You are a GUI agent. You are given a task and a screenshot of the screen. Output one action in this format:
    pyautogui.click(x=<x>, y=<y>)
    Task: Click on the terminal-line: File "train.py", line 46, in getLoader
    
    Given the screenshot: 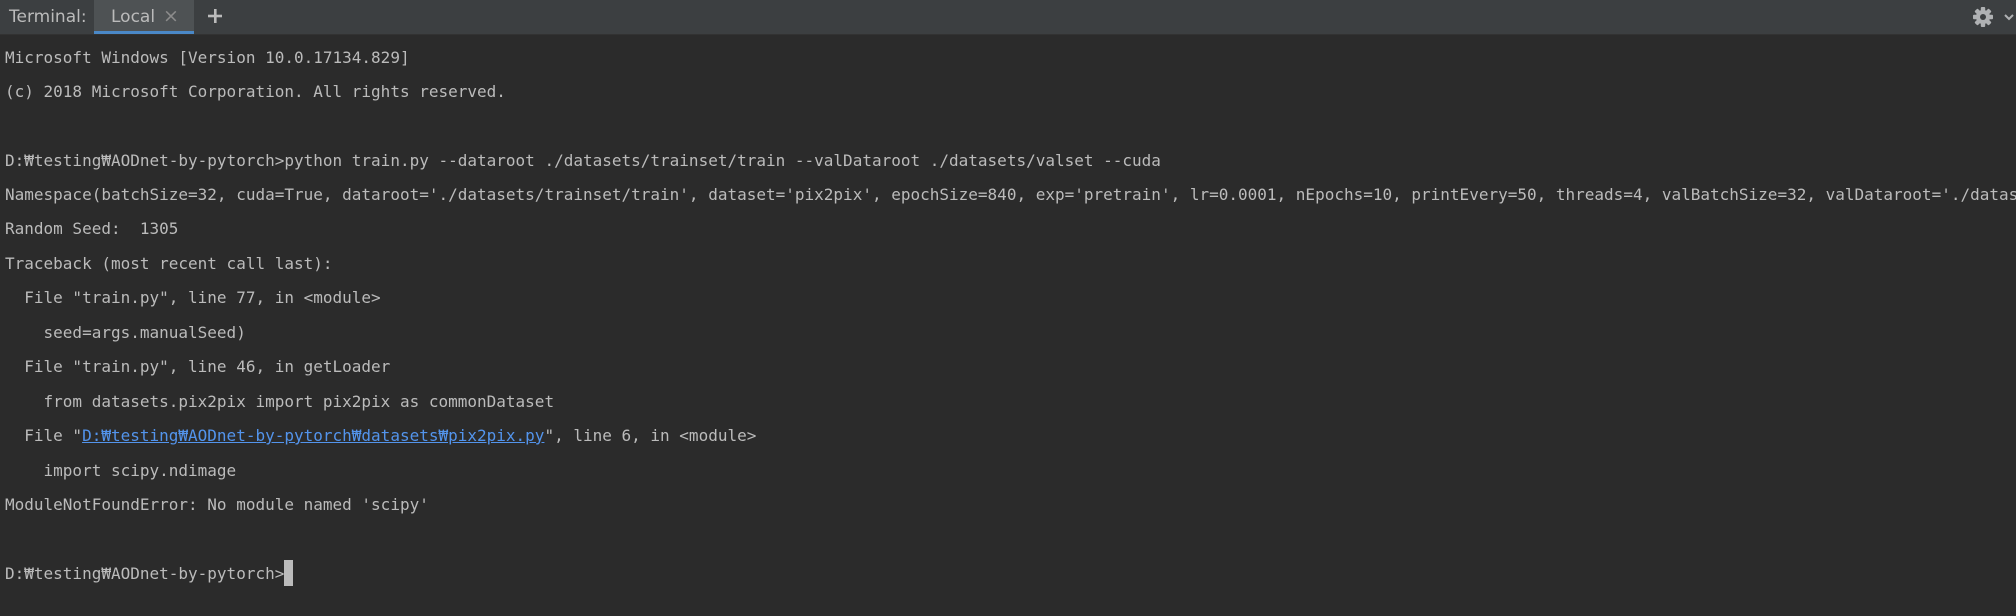 What is the action you would take?
    pyautogui.click(x=198, y=366)
    